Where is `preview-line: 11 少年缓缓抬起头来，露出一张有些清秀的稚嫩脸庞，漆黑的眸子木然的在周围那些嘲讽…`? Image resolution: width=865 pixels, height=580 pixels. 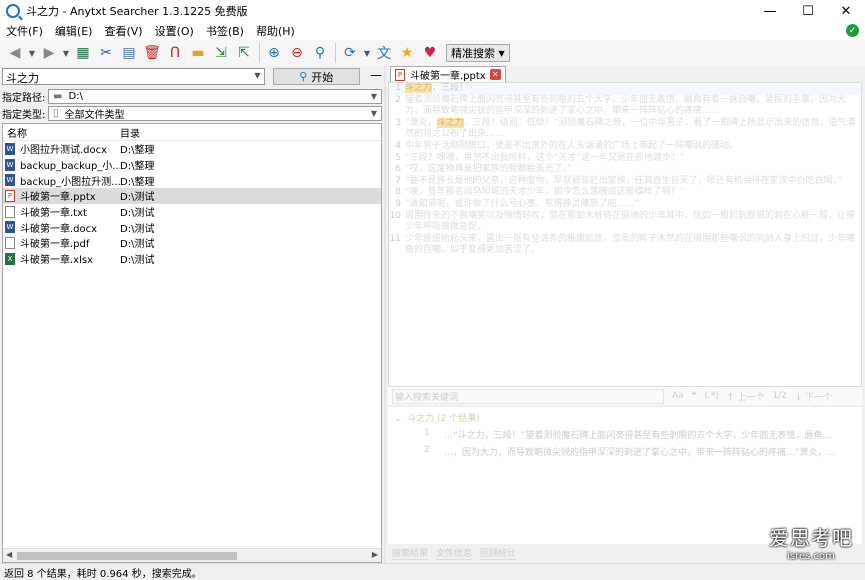 preview-line: 11 少年缓缓抬起头来，露出一张有些清秀的稚嫩脸庞，漆黑的眸子木然的在周围那些嘲讽… is located at coordinates (625, 245).